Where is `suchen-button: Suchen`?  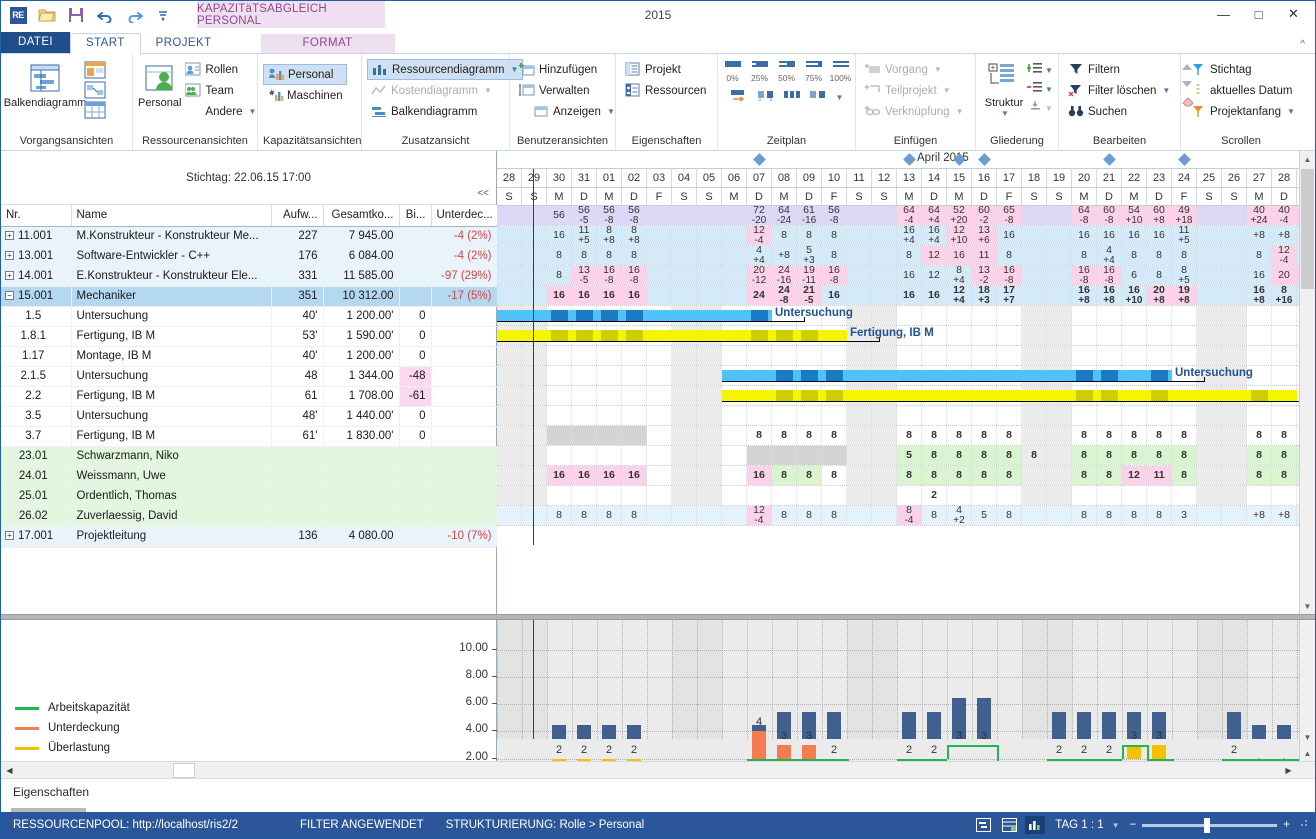 suchen-button: Suchen is located at coordinates (1119, 111).